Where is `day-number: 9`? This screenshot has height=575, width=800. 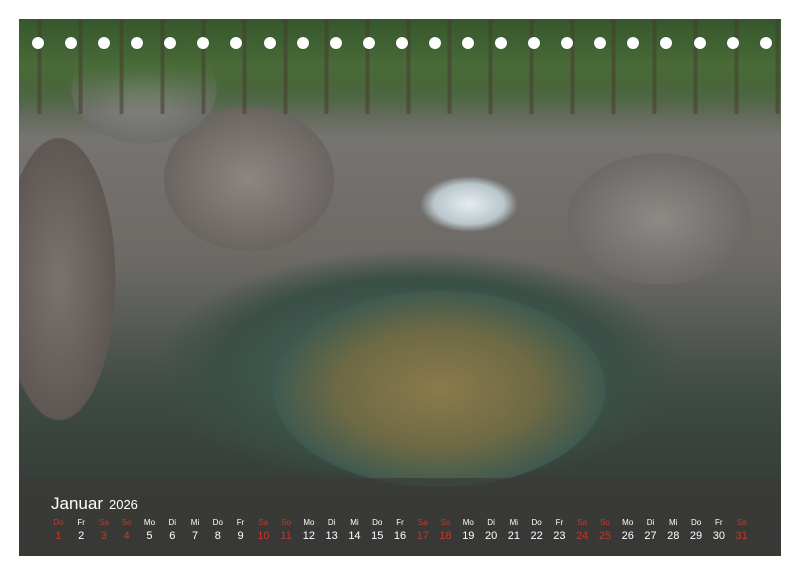
day-number: 9 is located at coordinates (240, 536).